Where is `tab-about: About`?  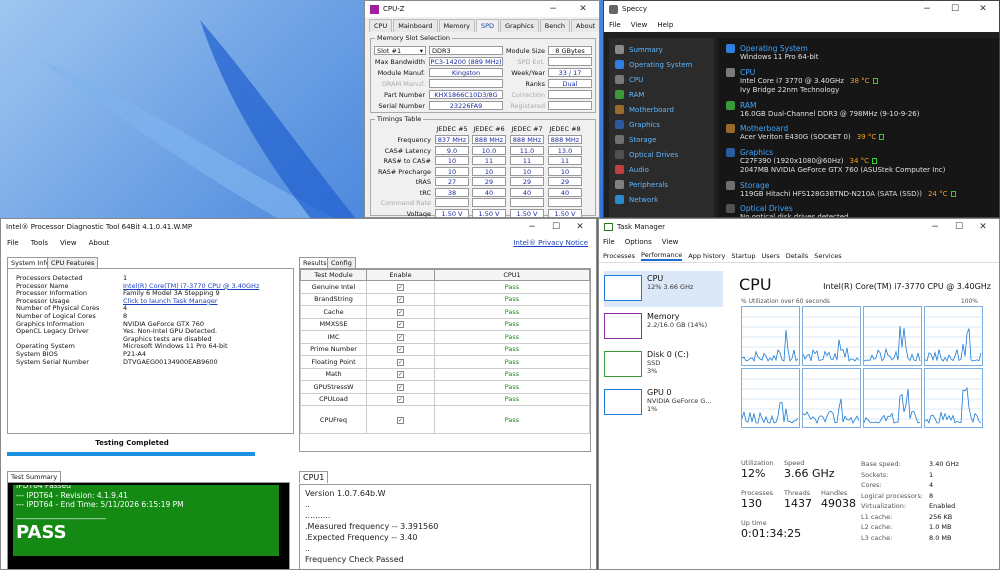
tab-about: About is located at coordinates (585, 25).